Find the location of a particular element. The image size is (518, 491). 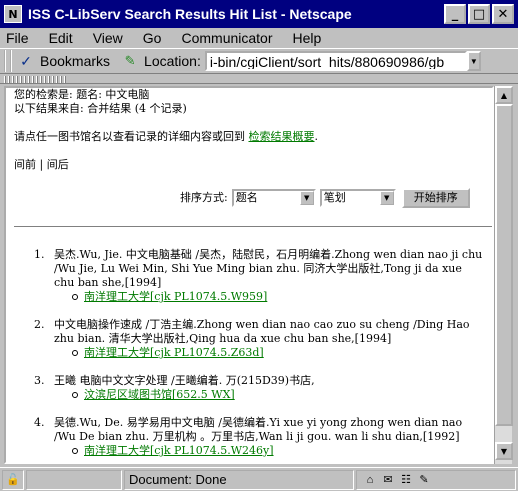

result-number: 2. is located at coordinates (39, 324).